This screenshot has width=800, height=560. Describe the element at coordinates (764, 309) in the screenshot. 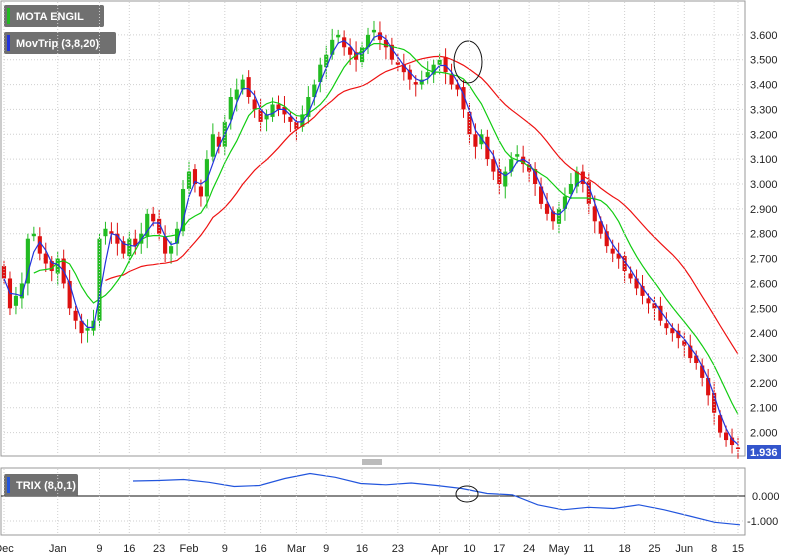

I see `price-tick-label: 2.500` at that location.